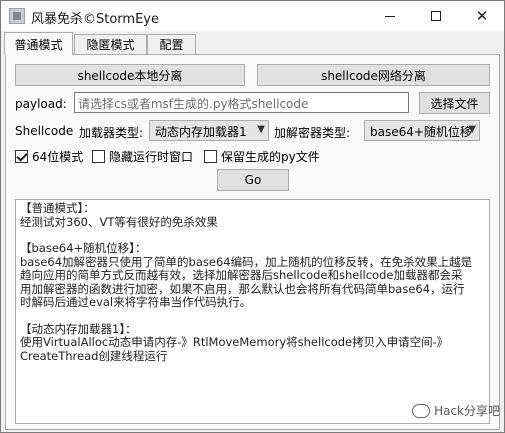 Image resolution: width=505 pixels, height=433 pixels. Describe the element at coordinates (57, 208) in the screenshot. I see `log-line: 【普通模式】：` at that location.